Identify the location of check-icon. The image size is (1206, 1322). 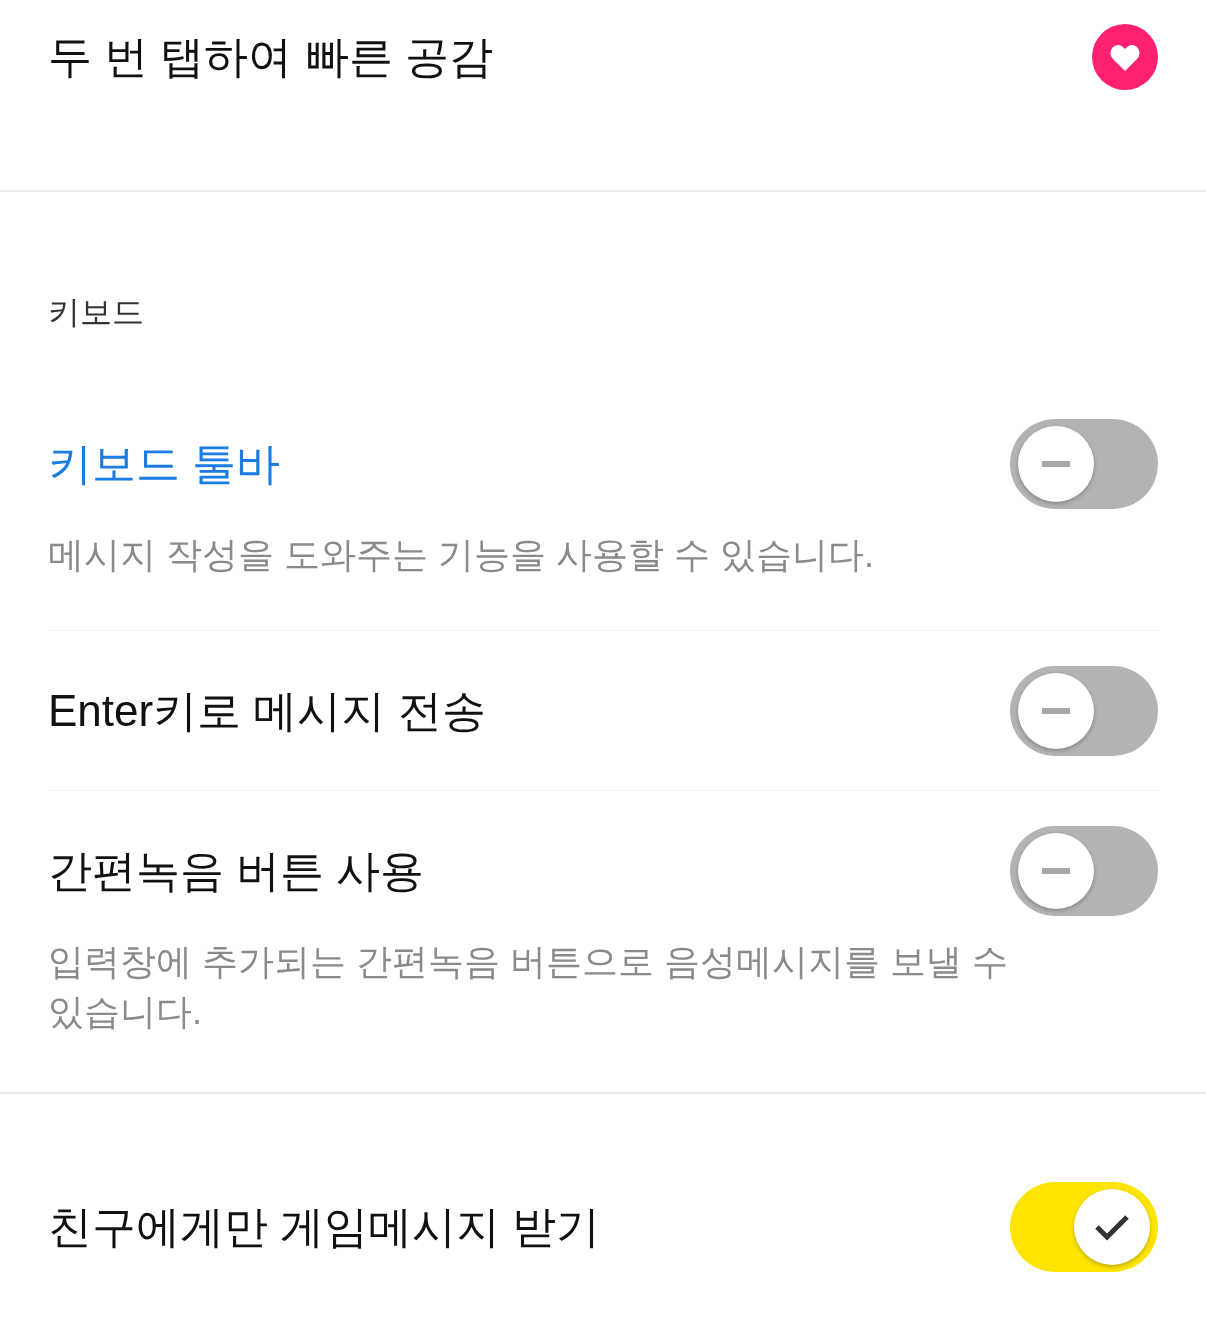
(1112, 1227).